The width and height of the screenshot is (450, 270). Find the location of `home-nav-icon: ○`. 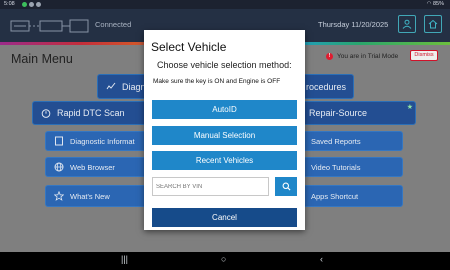

home-nav-icon: ○ is located at coordinates (223, 259).